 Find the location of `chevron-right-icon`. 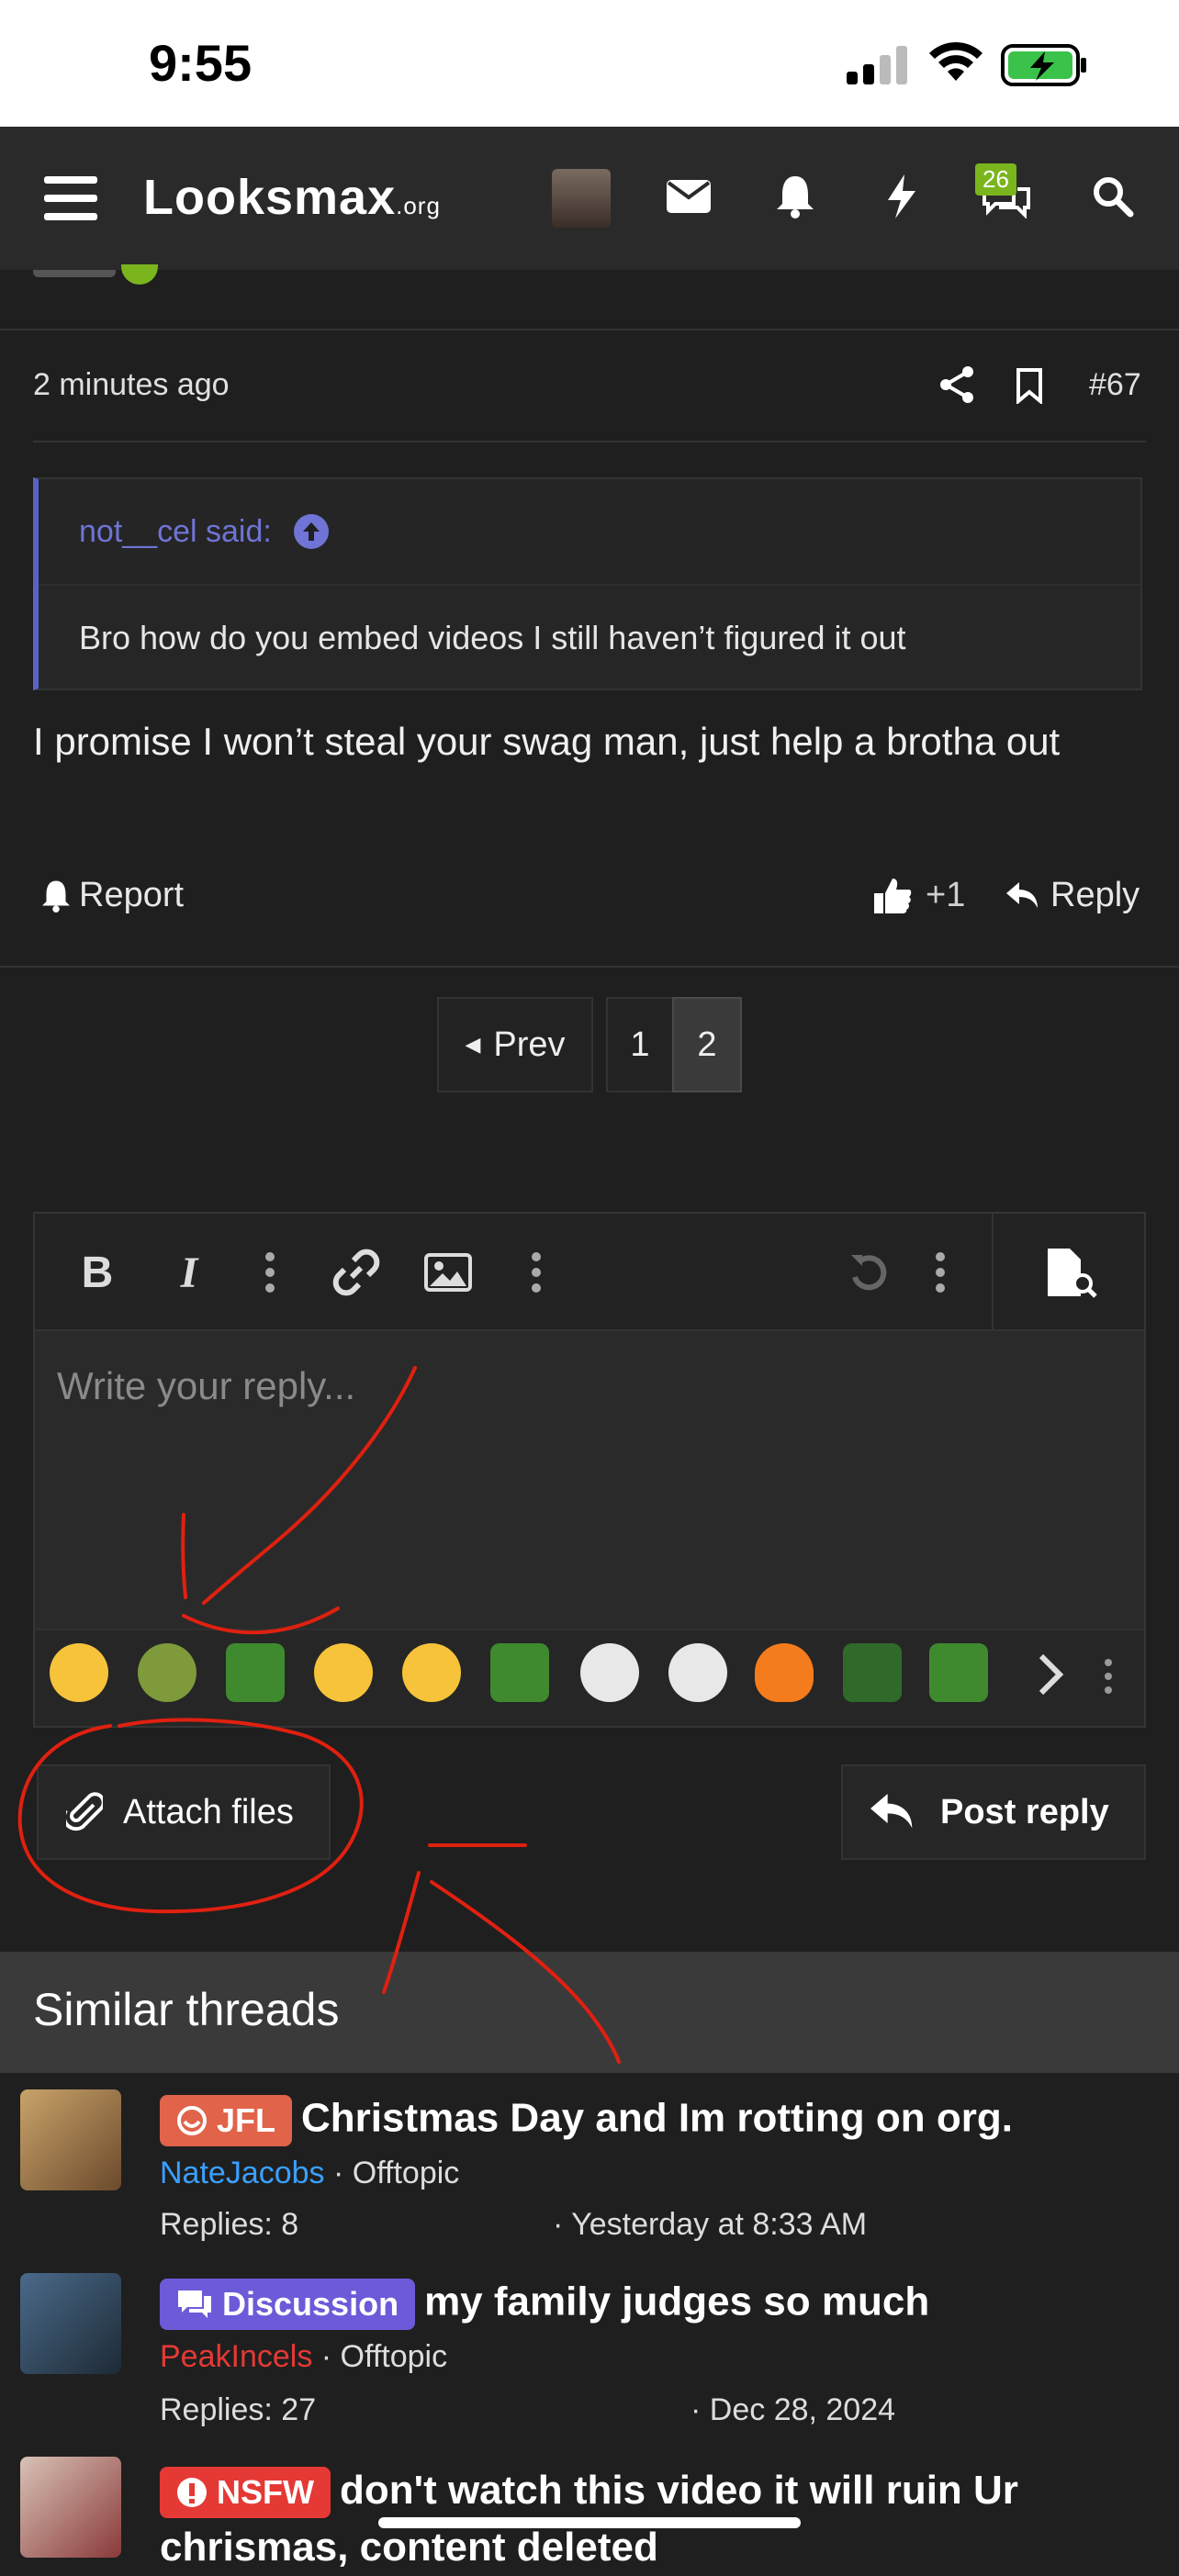

chevron-right-icon is located at coordinates (1051, 1676).